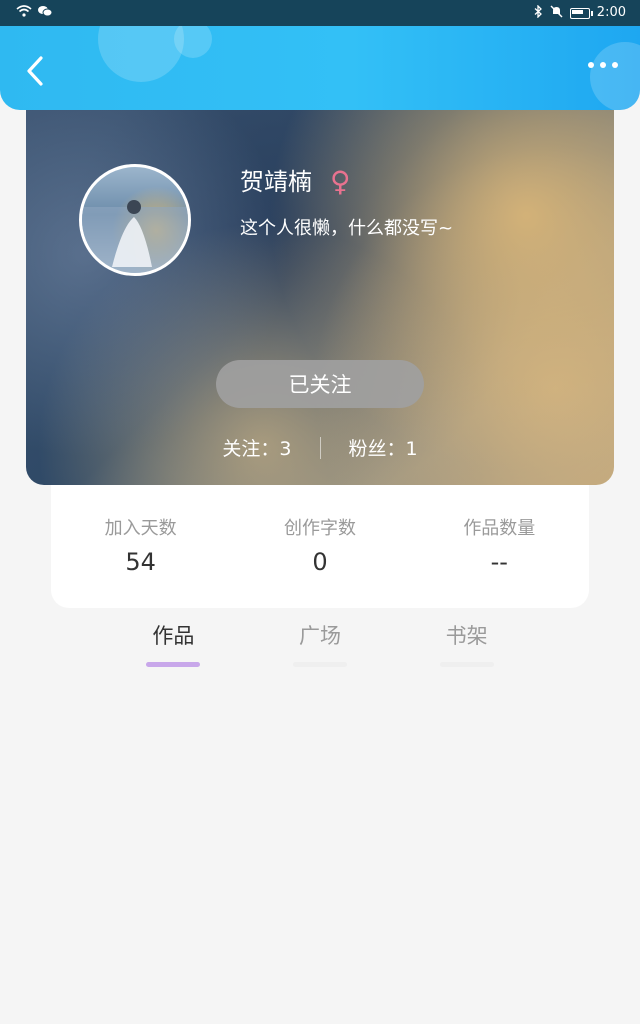 The width and height of the screenshot is (640, 1024). What do you see at coordinates (140, 528) in the screenshot?
I see `join-days-label: 加入天数` at bounding box center [140, 528].